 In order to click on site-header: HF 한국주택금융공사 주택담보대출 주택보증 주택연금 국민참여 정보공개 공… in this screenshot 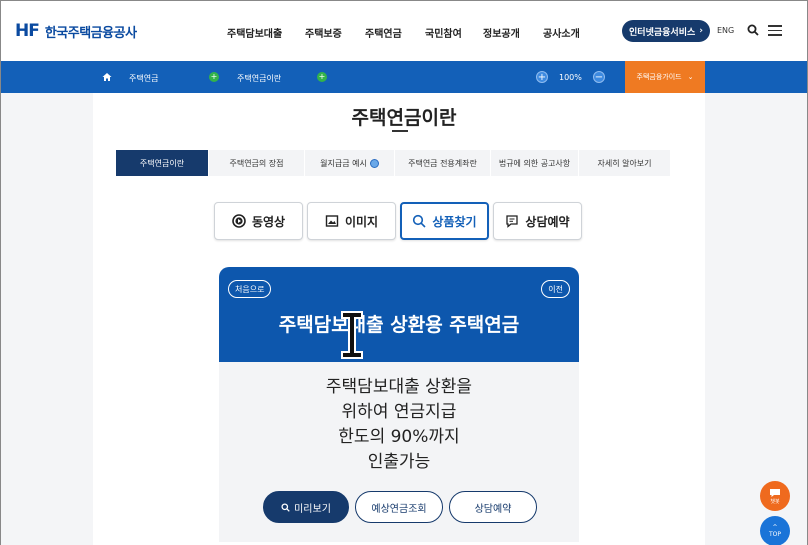, I will do `click(404, 31)`.